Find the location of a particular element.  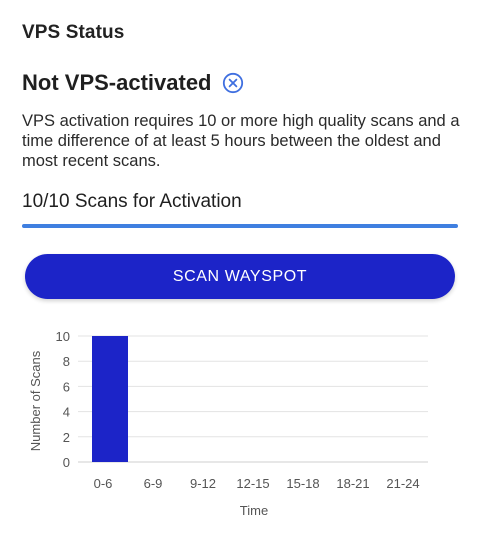

x-tick-label: 12-15 is located at coordinates (252, 483).